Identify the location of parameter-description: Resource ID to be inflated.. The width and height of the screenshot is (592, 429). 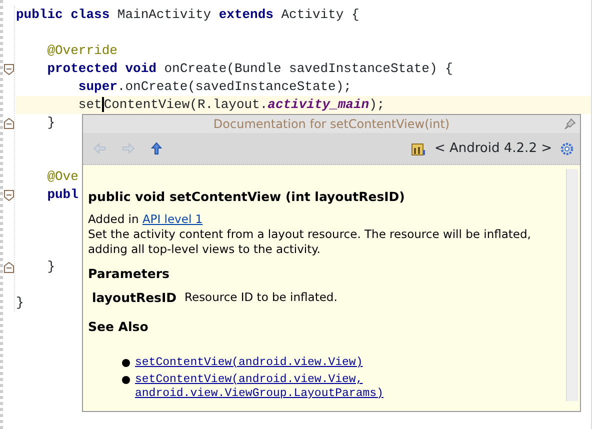
(261, 297).